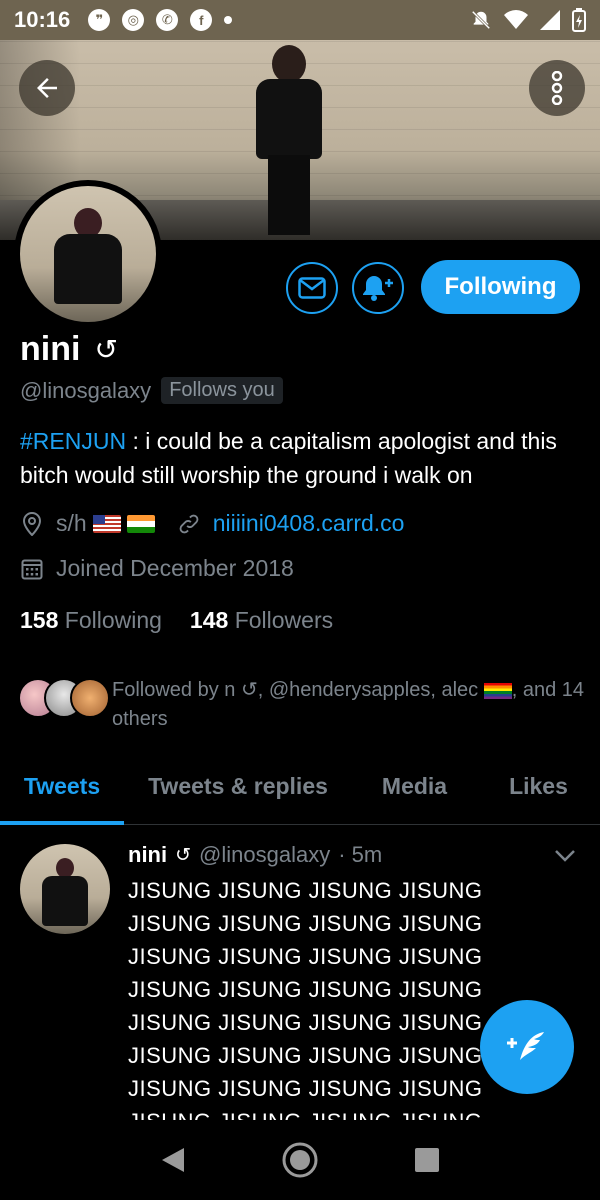 Image resolution: width=600 pixels, height=1200 pixels. I want to click on nav-home-button, so click(300, 1160).